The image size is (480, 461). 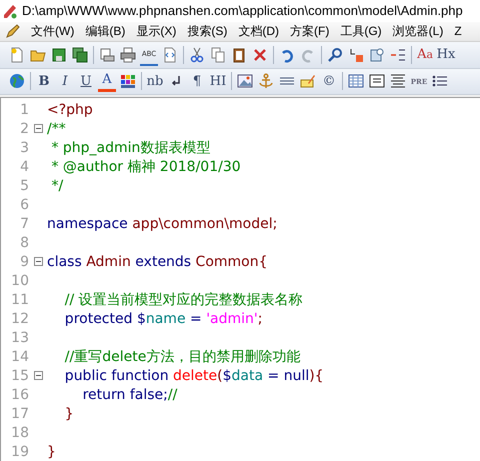 I want to click on line-number: 2, so click(x=24, y=128).